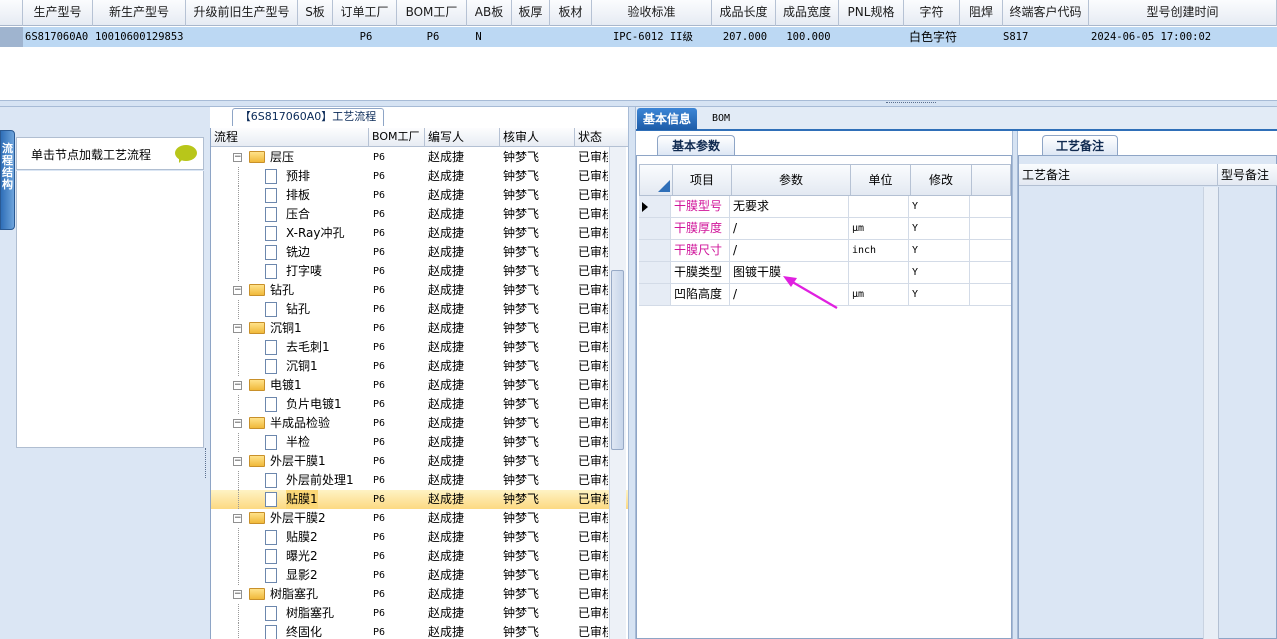  Describe the element at coordinates (807, 13) in the screenshot. I see `col-product-width: 成品宽度` at that location.